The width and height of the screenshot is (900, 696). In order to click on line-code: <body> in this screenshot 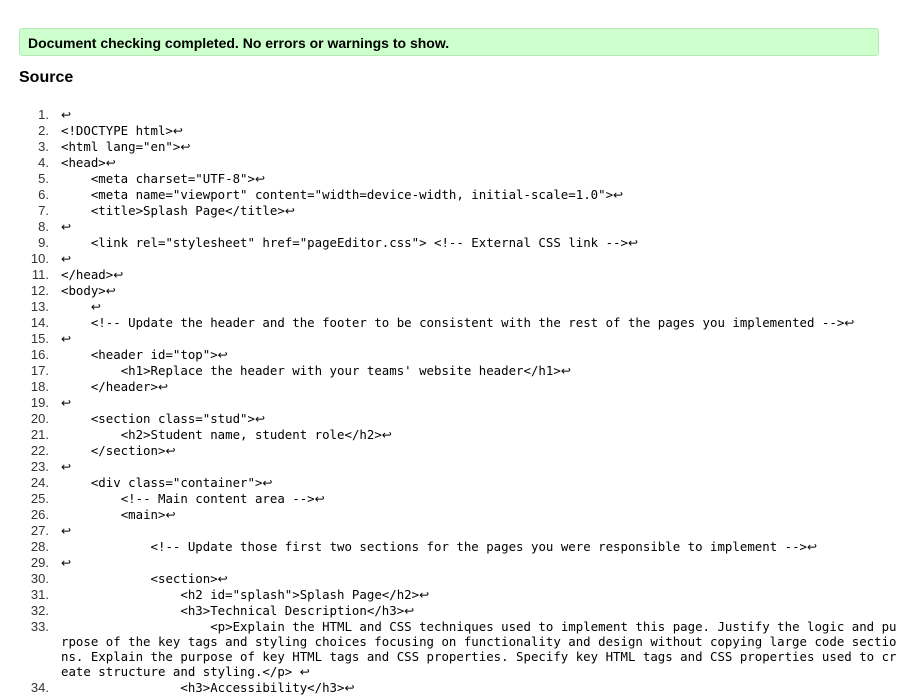, I will do `click(83, 290)`.